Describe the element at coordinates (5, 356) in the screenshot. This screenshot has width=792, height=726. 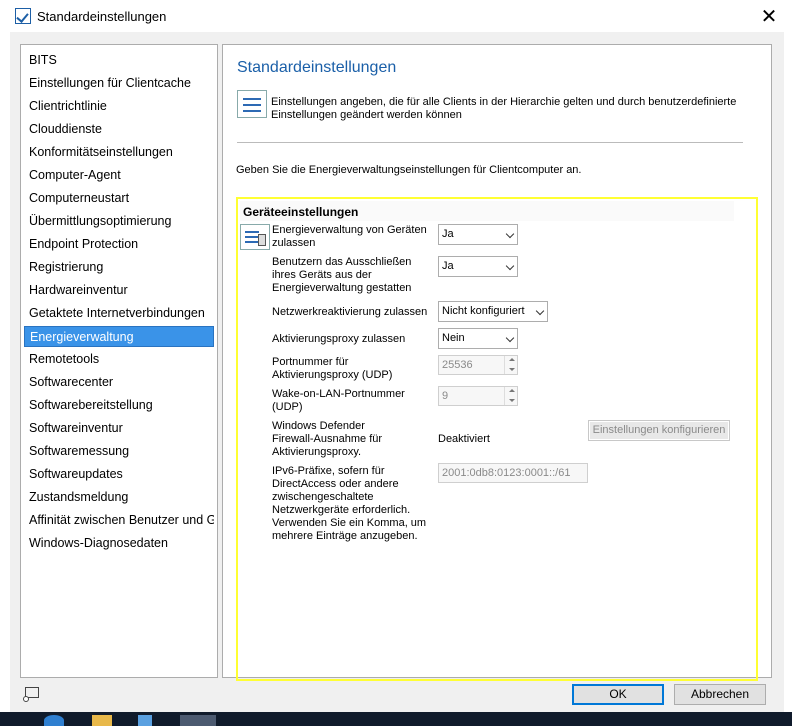
I see `background-window-left` at that location.